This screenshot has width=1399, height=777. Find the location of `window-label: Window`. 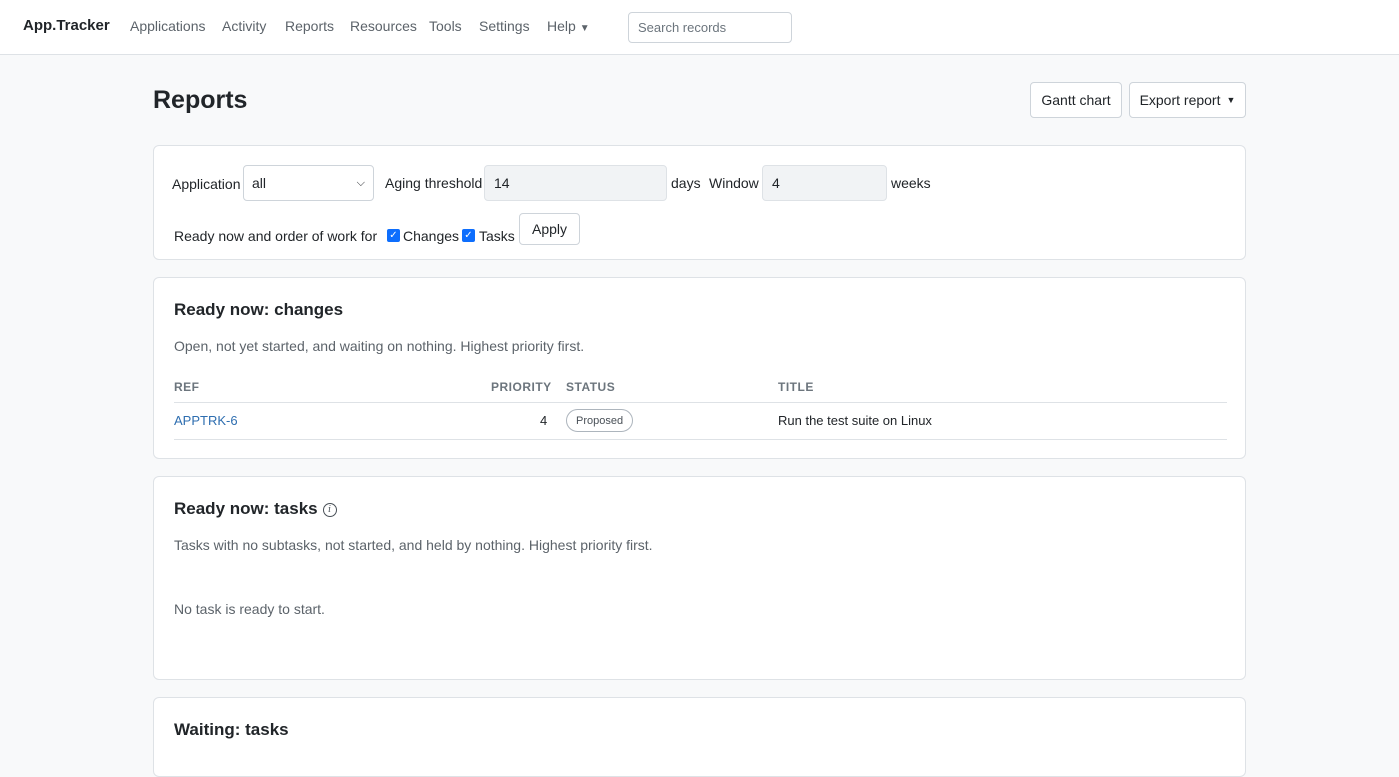

window-label: Window is located at coordinates (734, 183).